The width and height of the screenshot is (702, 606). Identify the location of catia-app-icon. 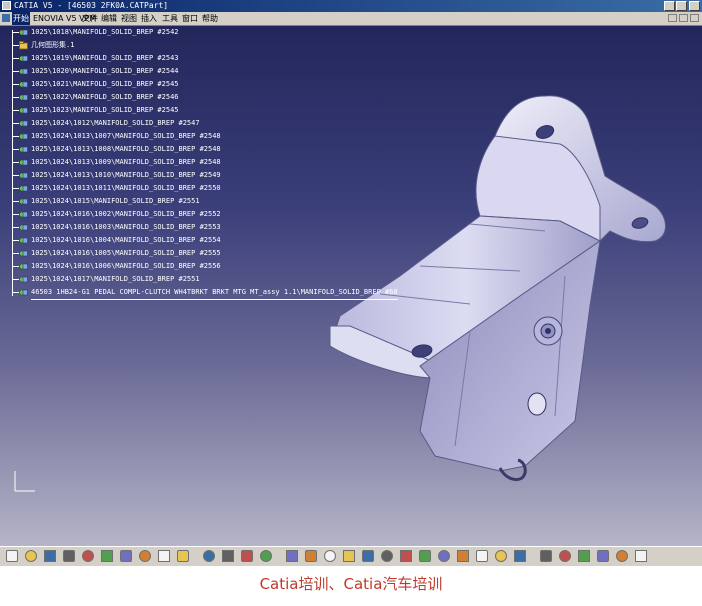
(6, 5).